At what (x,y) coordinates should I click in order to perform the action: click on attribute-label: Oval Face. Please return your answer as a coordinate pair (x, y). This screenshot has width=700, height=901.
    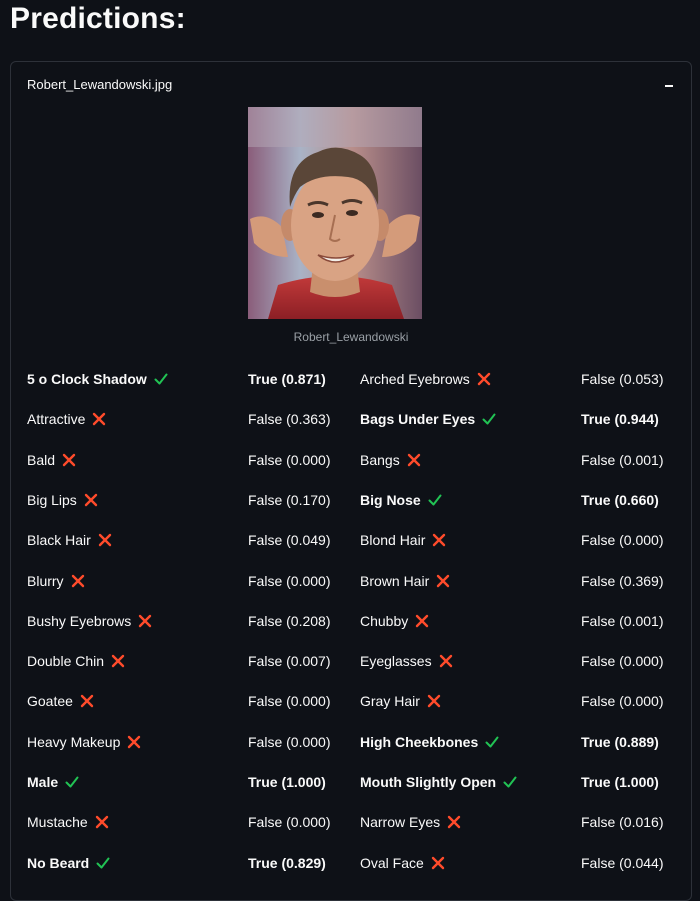
    Looking at the image, I should click on (392, 862).